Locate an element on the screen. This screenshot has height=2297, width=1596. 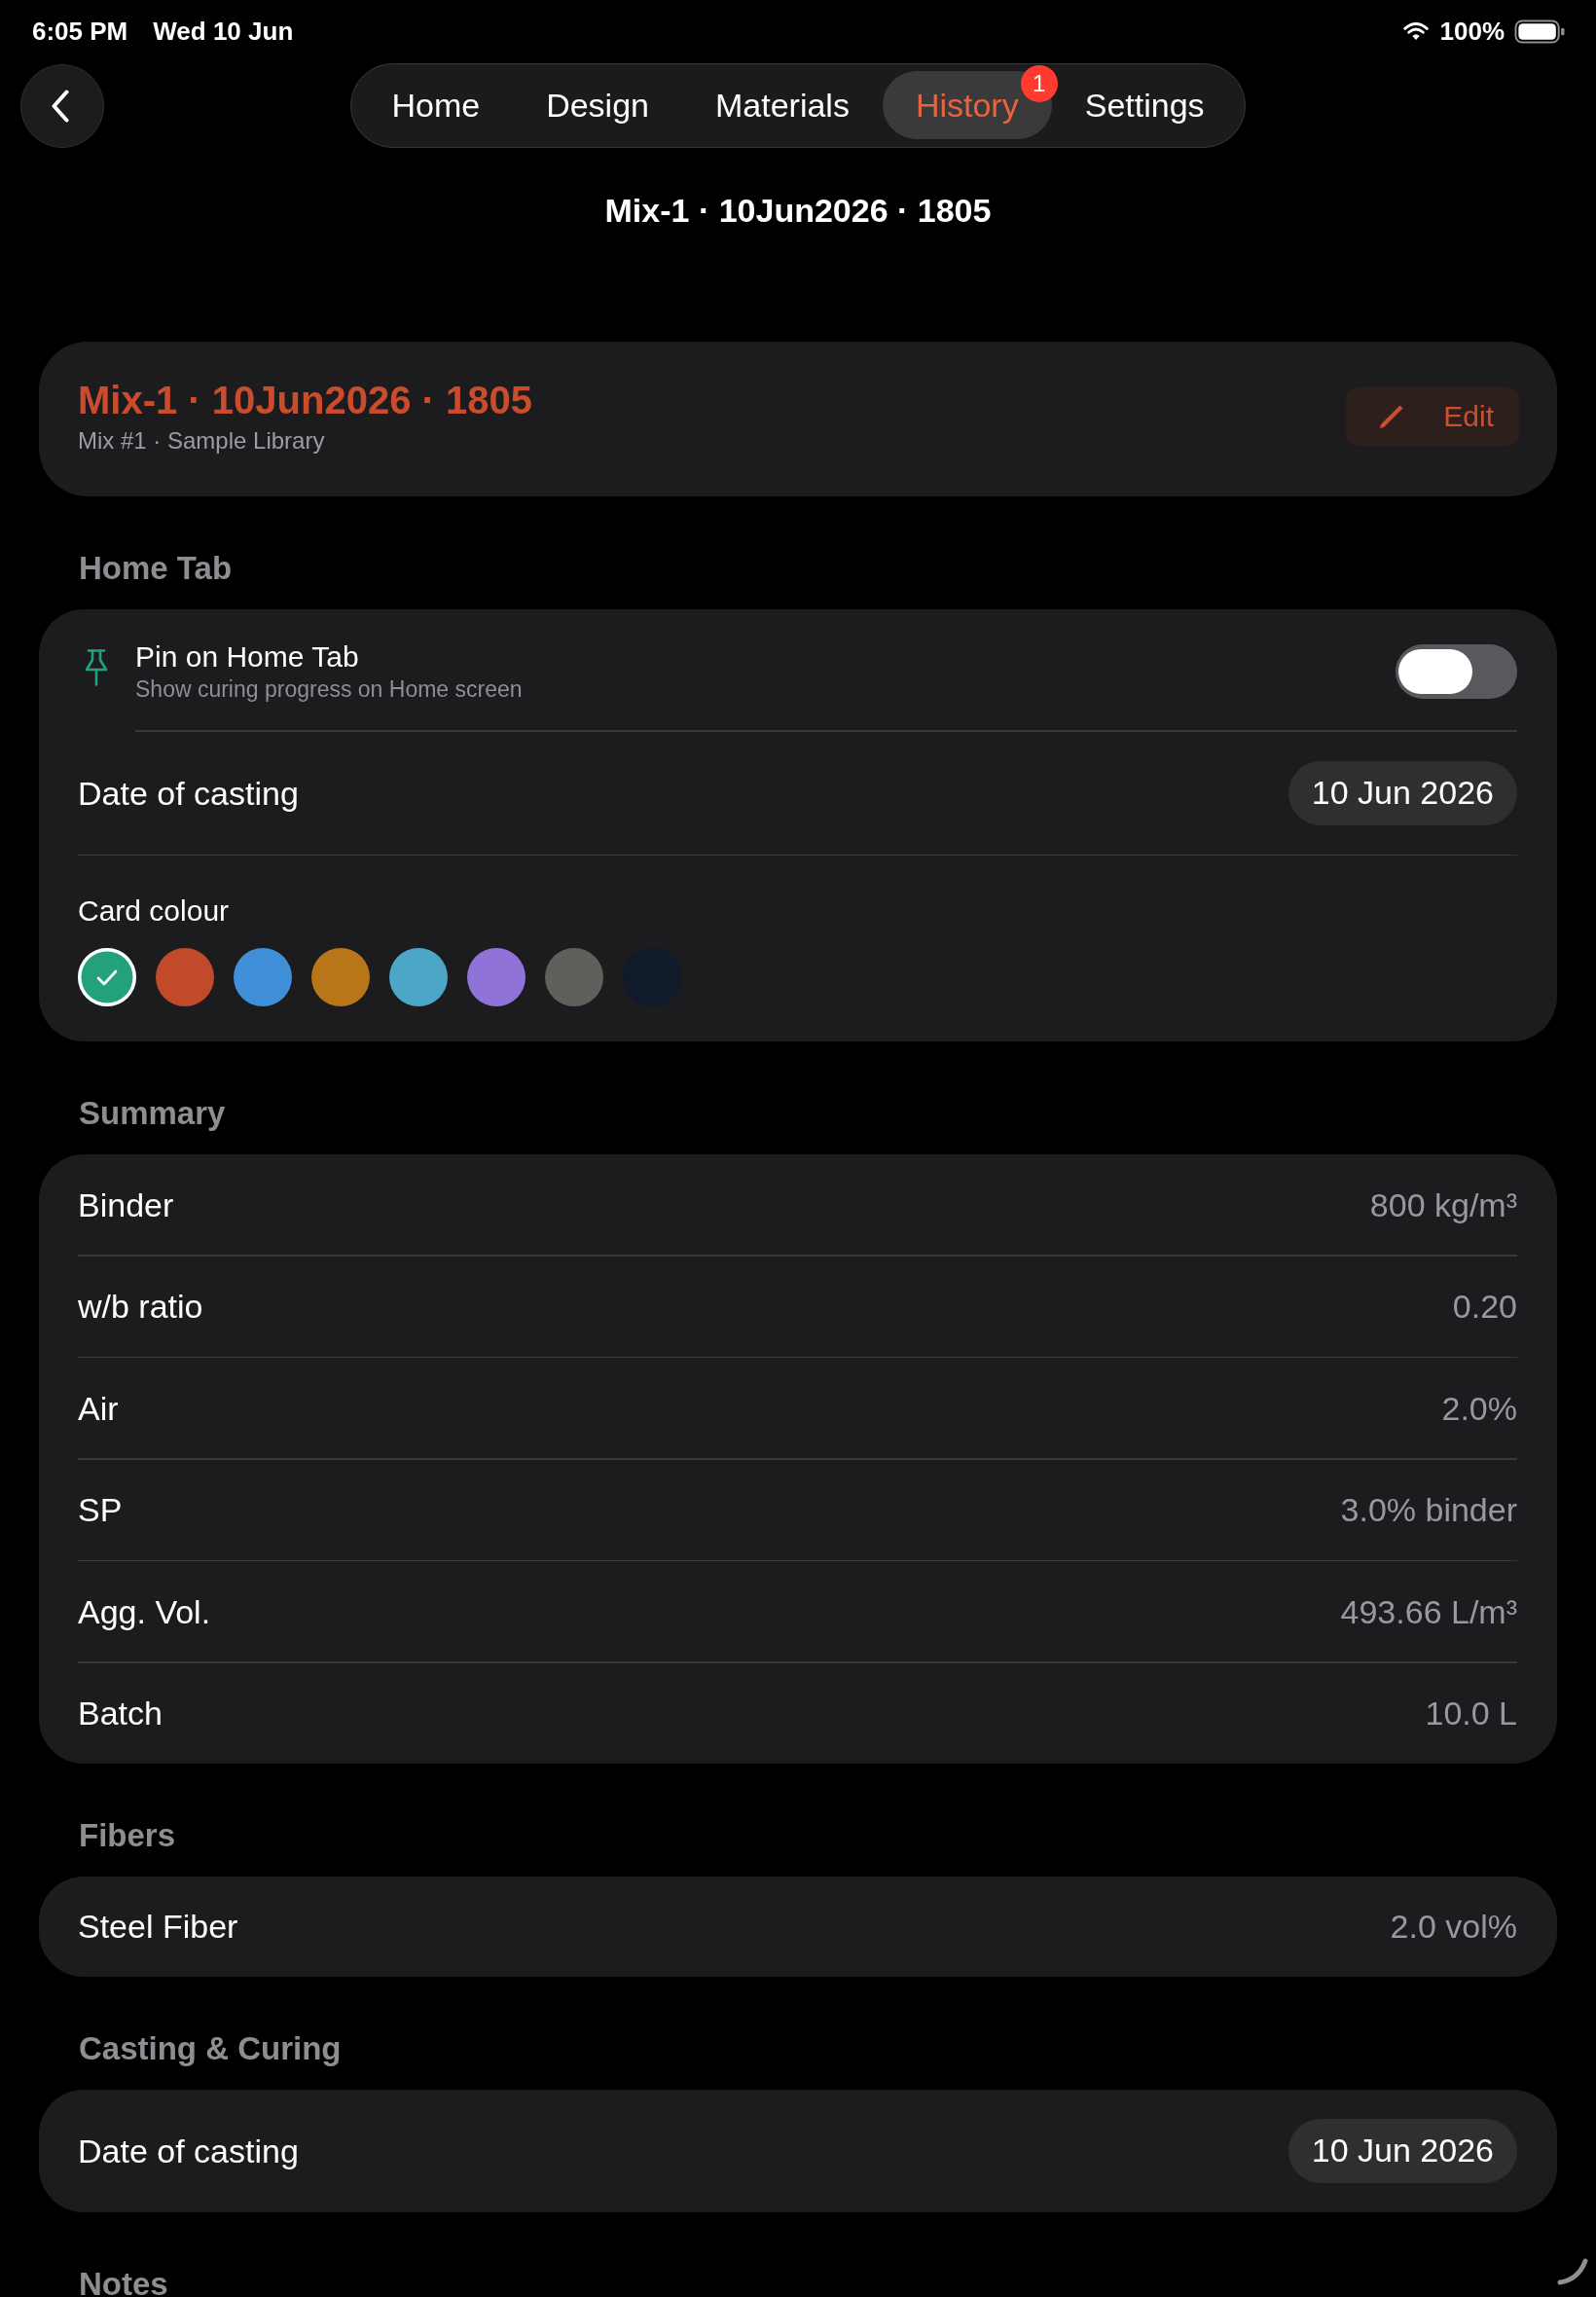
status-time: 6:05 PM is located at coordinates (80, 31).